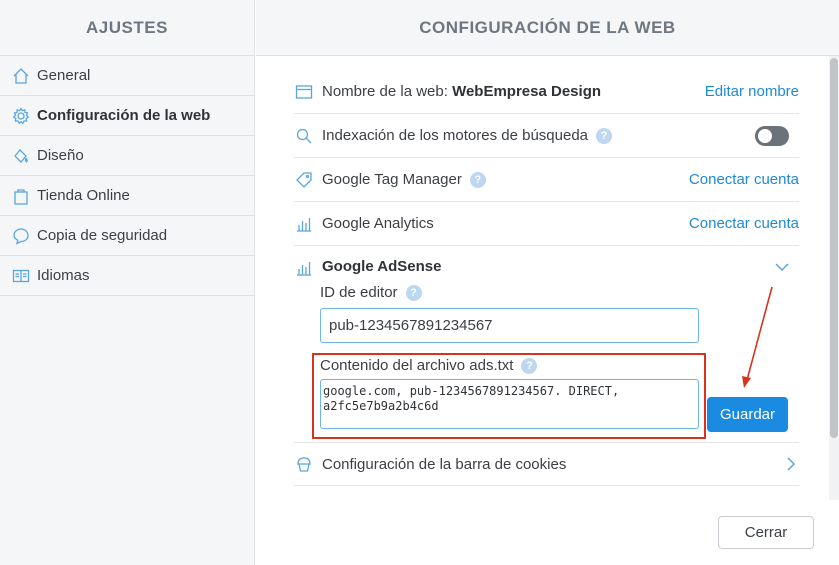 Image resolution: width=839 pixels, height=565 pixels. What do you see at coordinates (21, 156) in the screenshot?
I see `paint-bucket-icon` at bounding box center [21, 156].